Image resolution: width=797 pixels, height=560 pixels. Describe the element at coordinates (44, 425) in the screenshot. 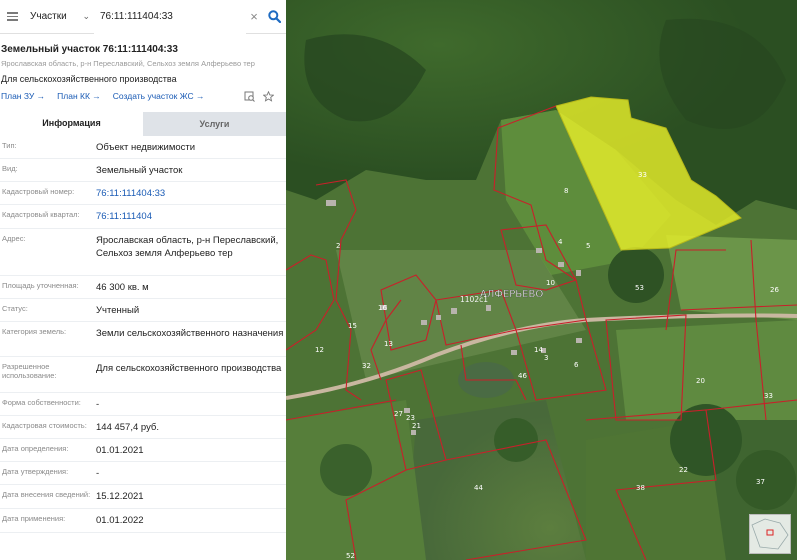

I see `prop-key: Кадастровая стоимость:` at that location.